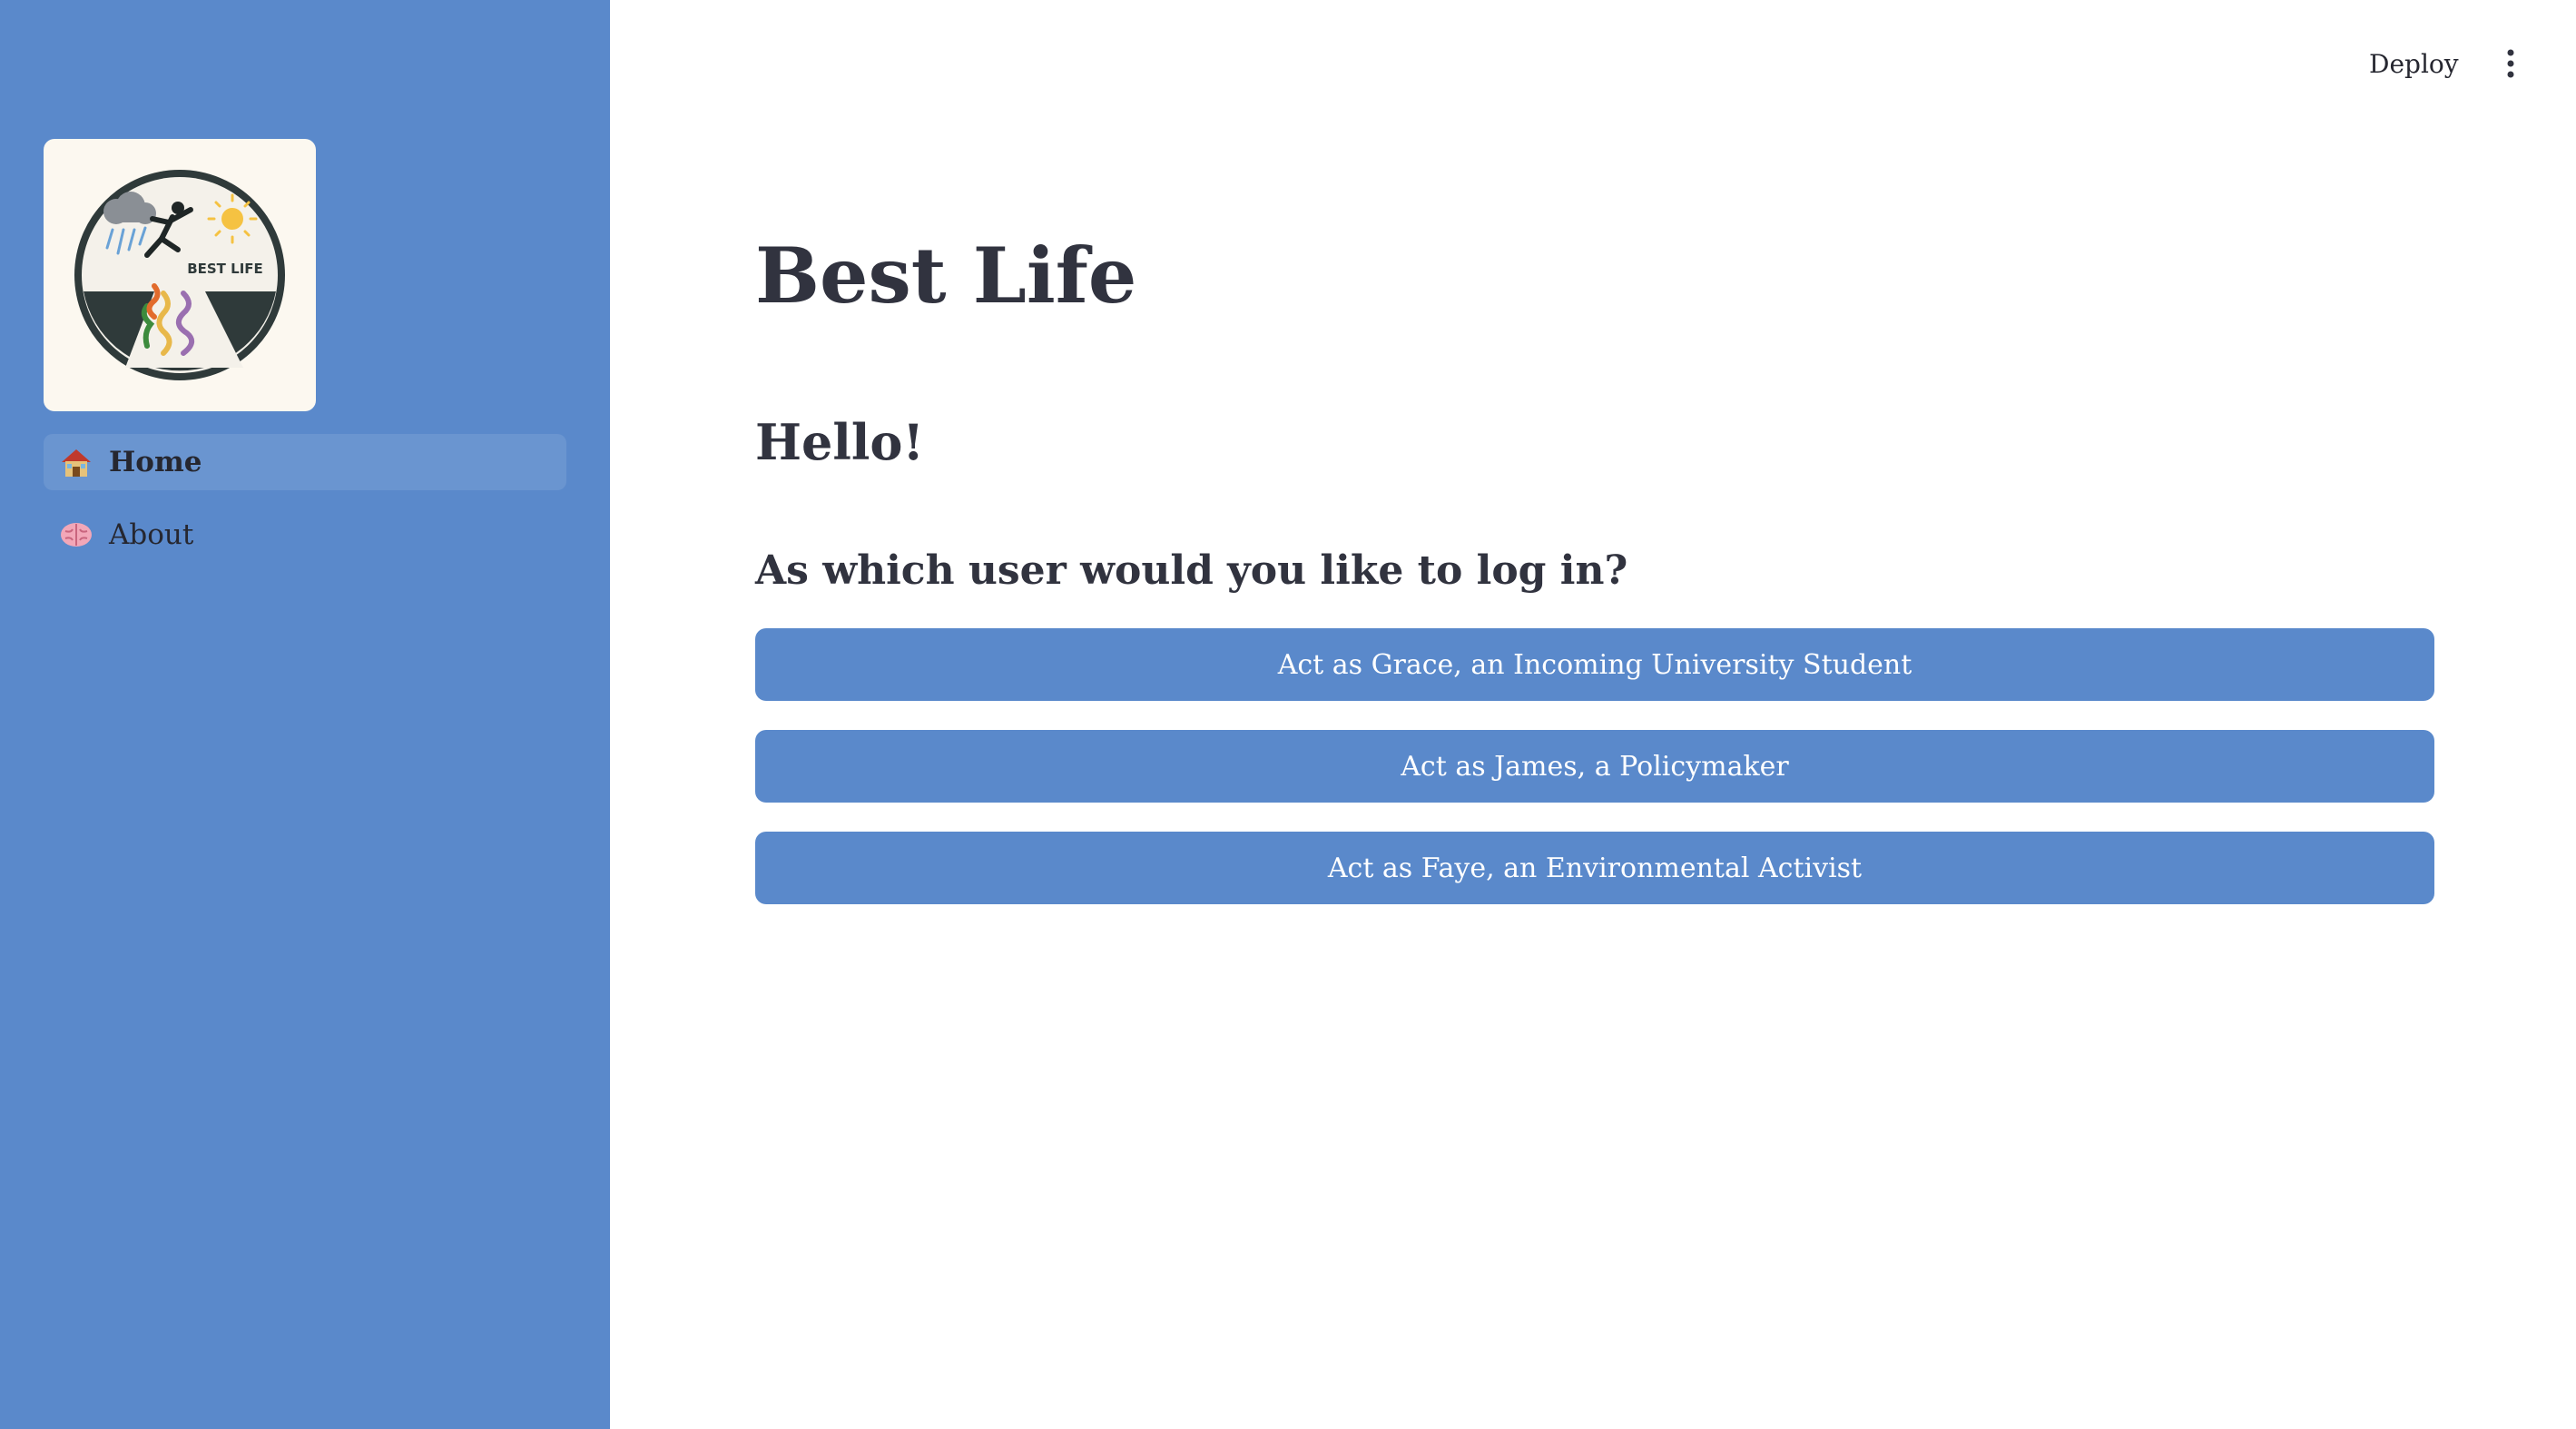 This screenshot has width=2576, height=1429. I want to click on sidebar-item-about: About, so click(305, 535).